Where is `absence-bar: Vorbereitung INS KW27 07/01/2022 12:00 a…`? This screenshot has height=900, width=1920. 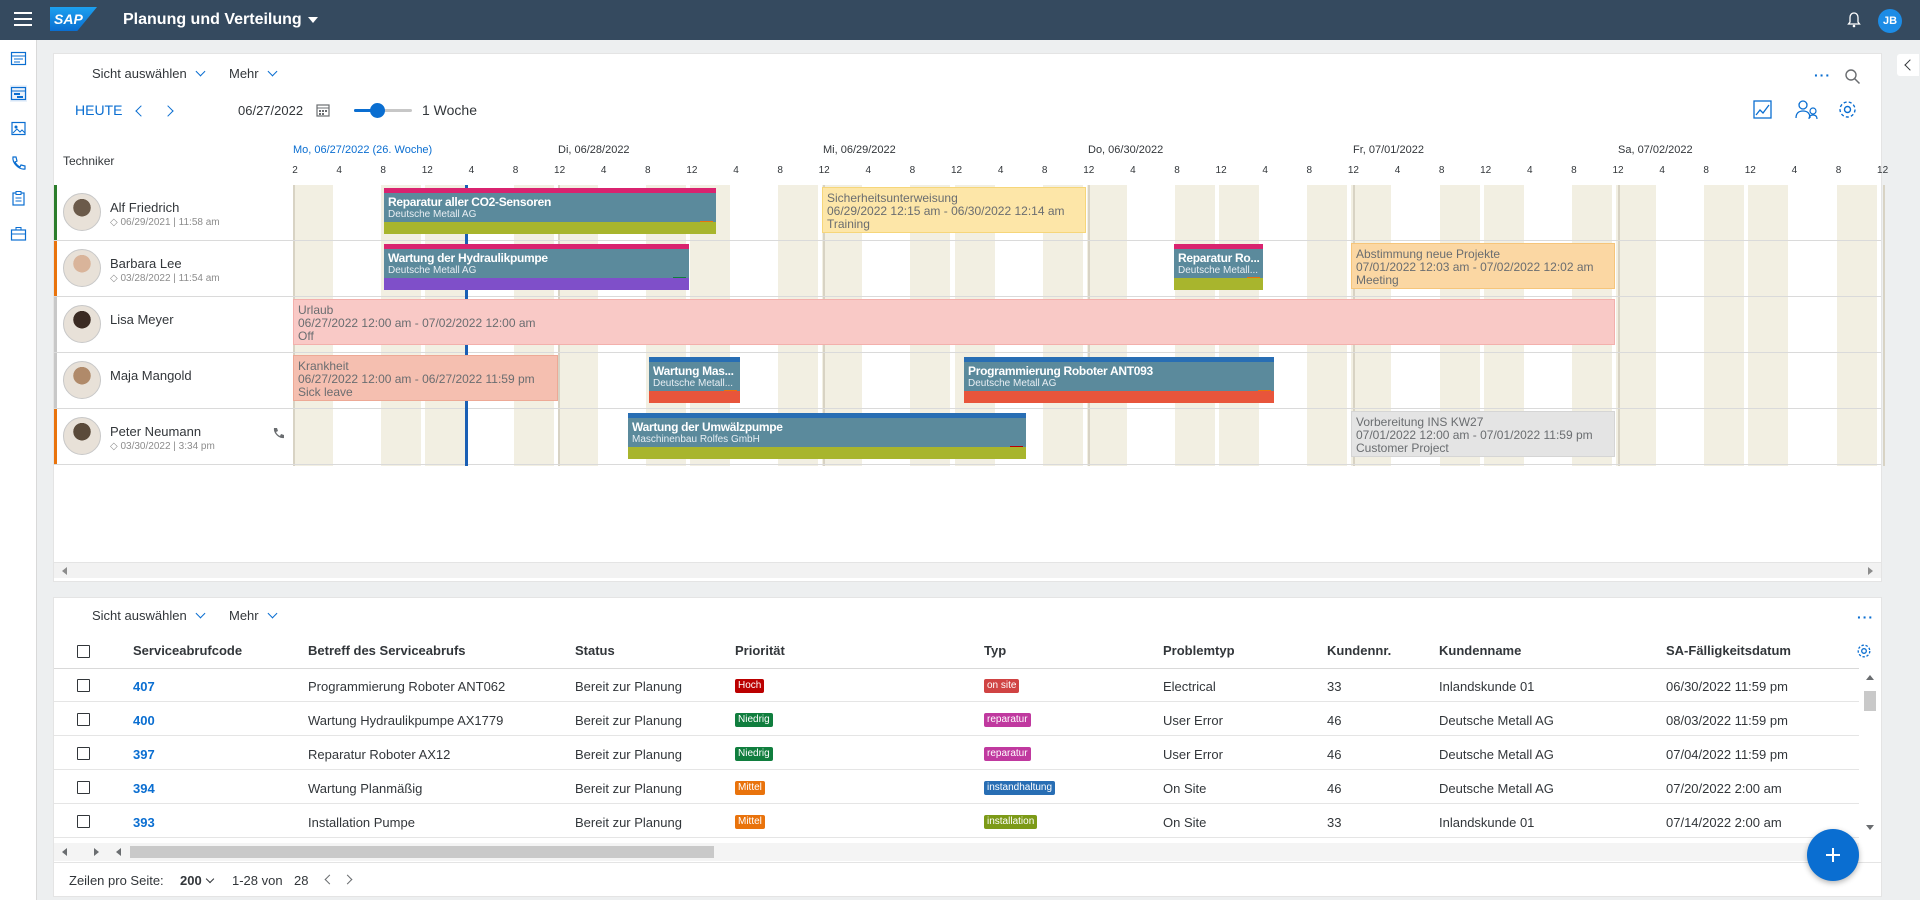
absence-bar: Vorbereitung INS KW27 07/01/2022 12:00 a… is located at coordinates (1483, 434).